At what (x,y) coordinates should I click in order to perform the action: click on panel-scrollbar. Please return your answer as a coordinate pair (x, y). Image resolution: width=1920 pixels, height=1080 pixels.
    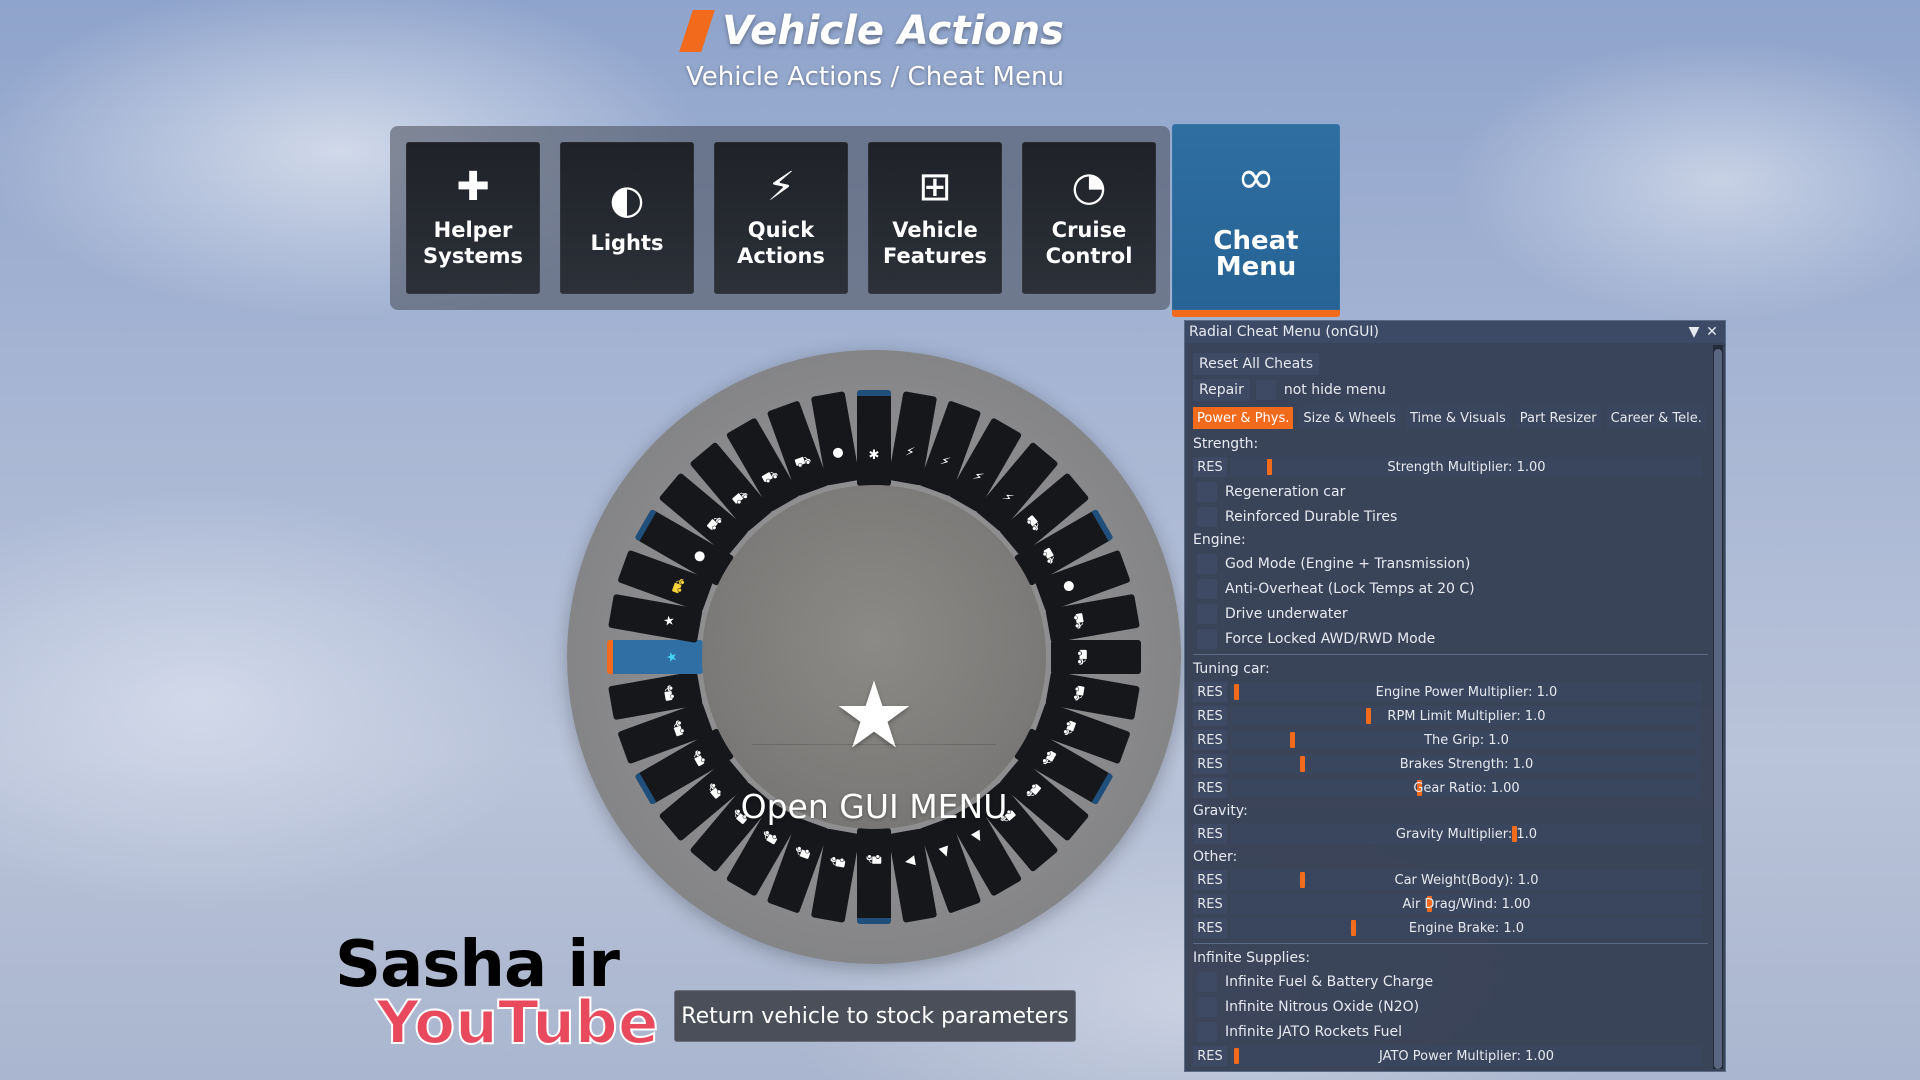
    Looking at the image, I should click on (1718, 707).